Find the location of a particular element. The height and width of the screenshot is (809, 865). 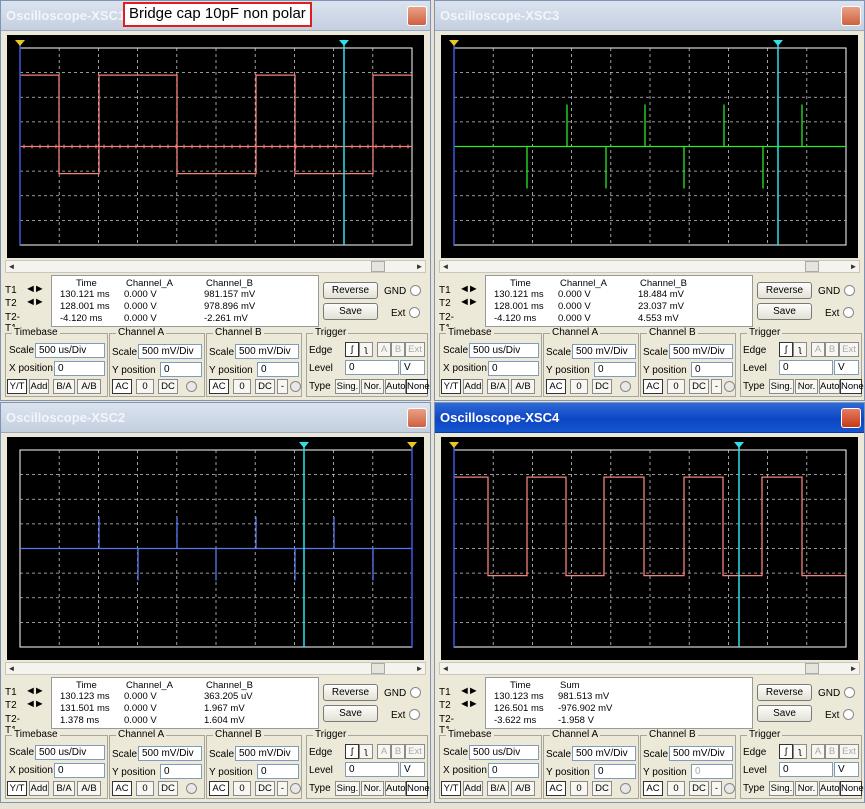

trigger-type-sing-button: Sing. is located at coordinates (347, 788).